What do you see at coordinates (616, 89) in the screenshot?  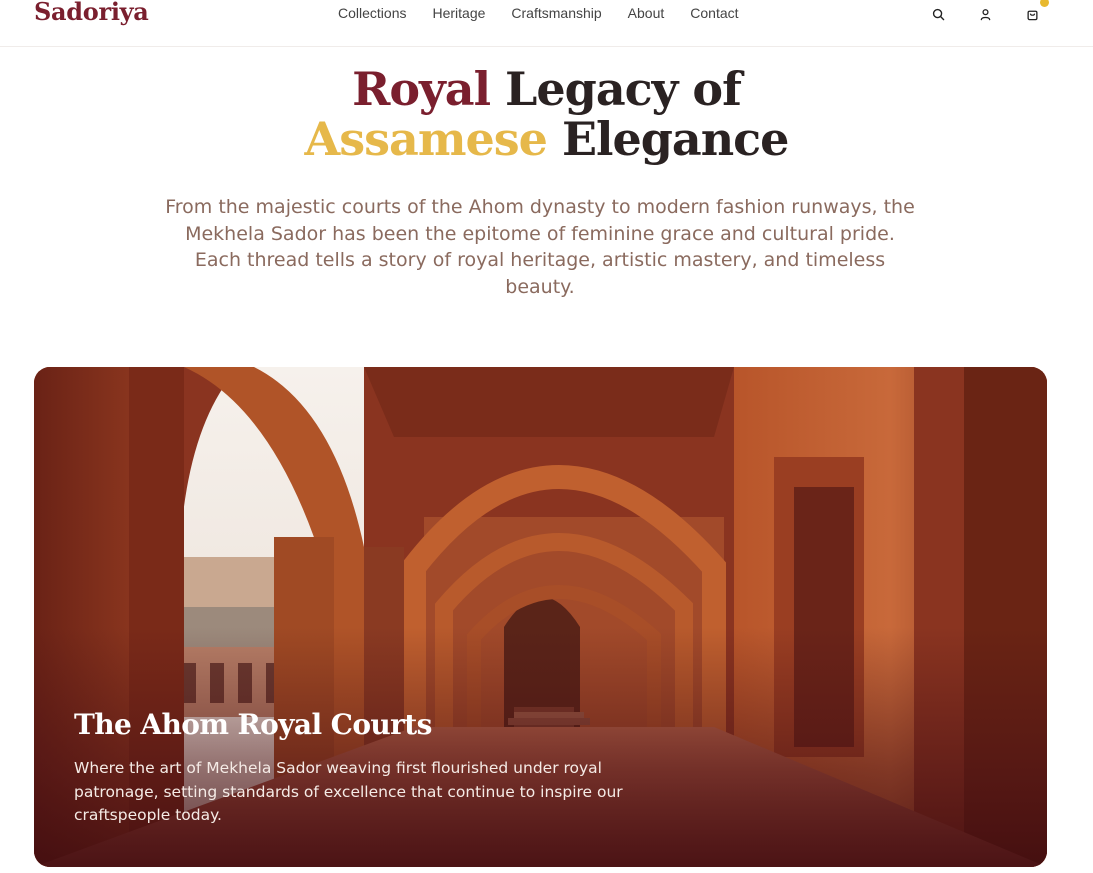 I see `hero-title-legacy: Legacy of` at bounding box center [616, 89].